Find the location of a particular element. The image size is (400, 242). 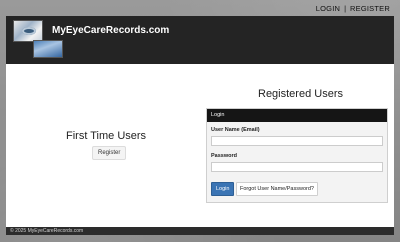

password-label: Password is located at coordinates (224, 156).